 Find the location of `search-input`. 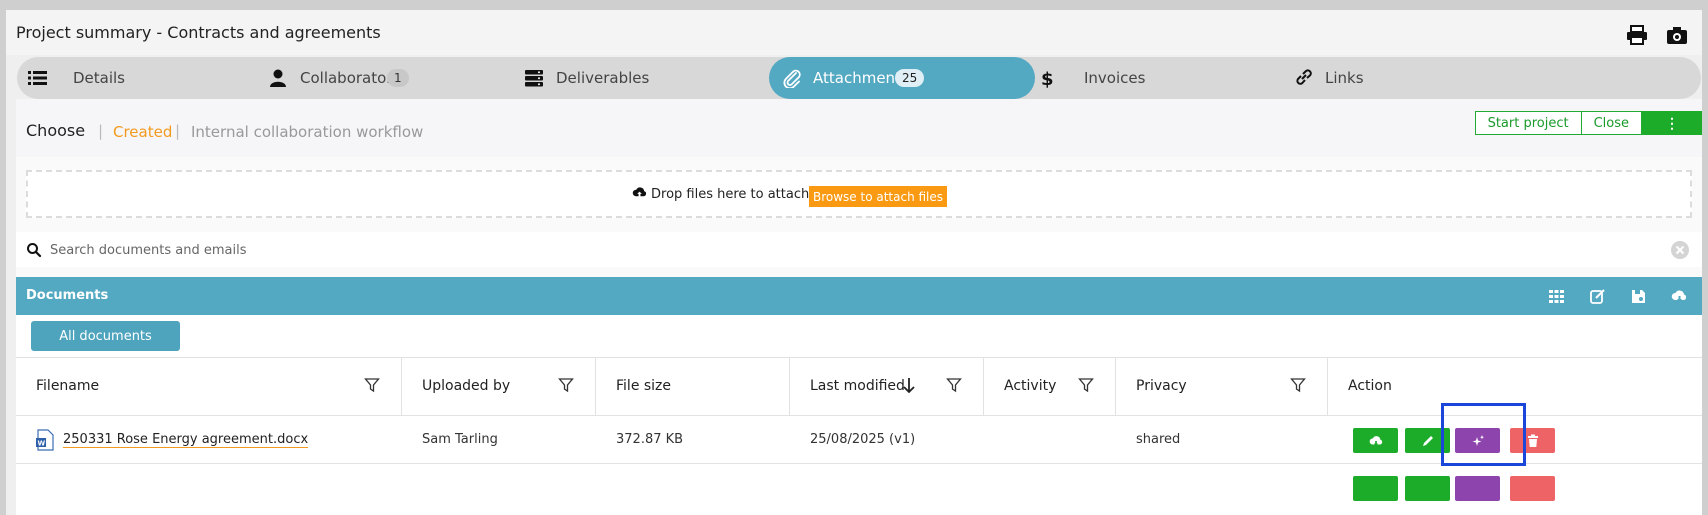

search-input is located at coordinates (800, 250).